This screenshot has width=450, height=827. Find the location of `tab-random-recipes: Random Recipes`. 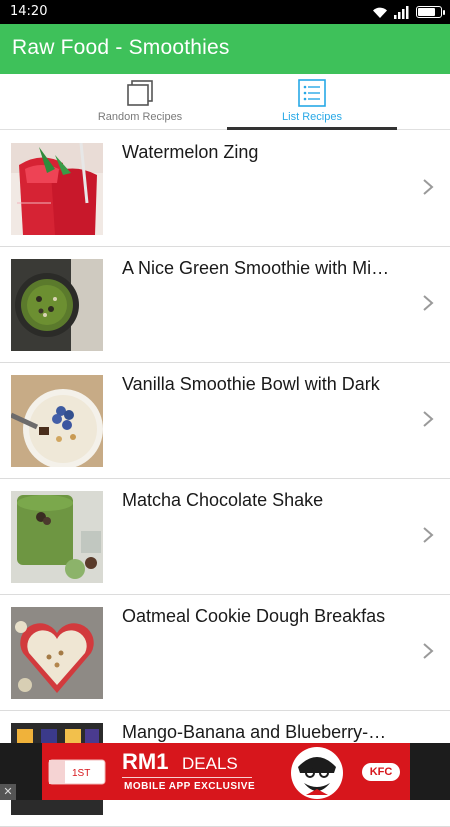

tab-random-recipes: Random Recipes is located at coordinates (140, 102).